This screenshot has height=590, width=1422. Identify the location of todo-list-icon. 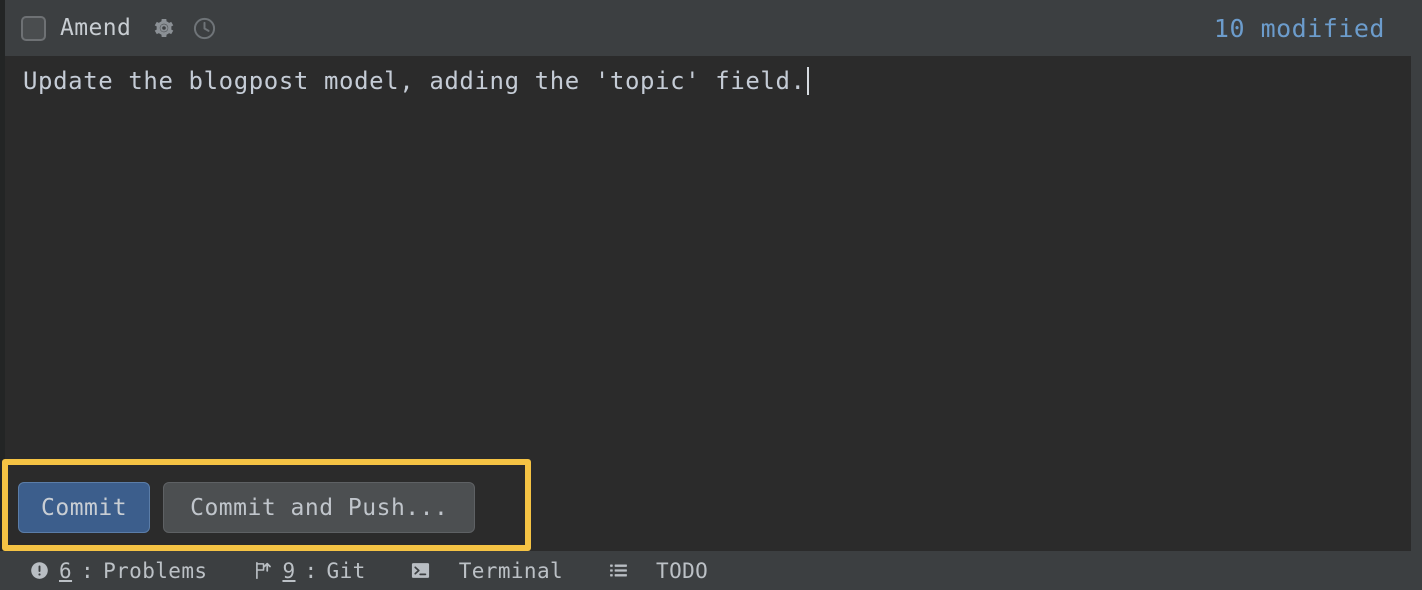
(618, 571).